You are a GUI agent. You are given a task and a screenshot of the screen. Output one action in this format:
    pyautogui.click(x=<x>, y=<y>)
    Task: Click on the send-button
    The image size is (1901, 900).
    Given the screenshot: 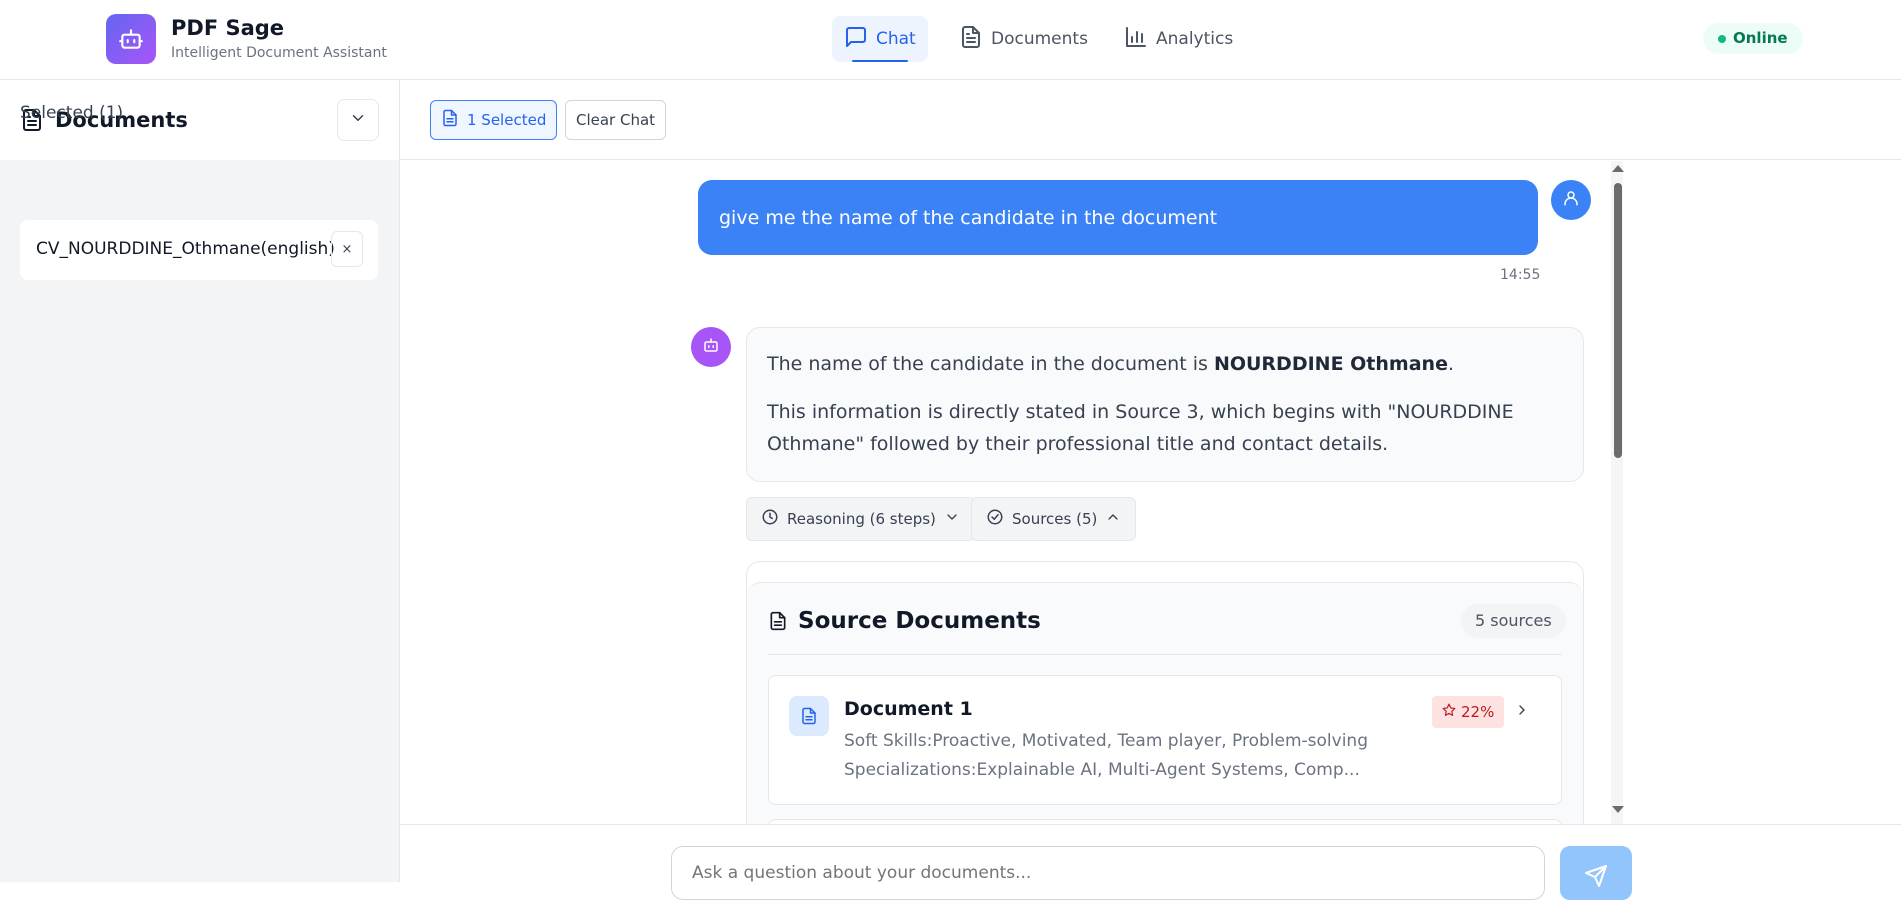 What is the action you would take?
    pyautogui.click(x=1596, y=873)
    